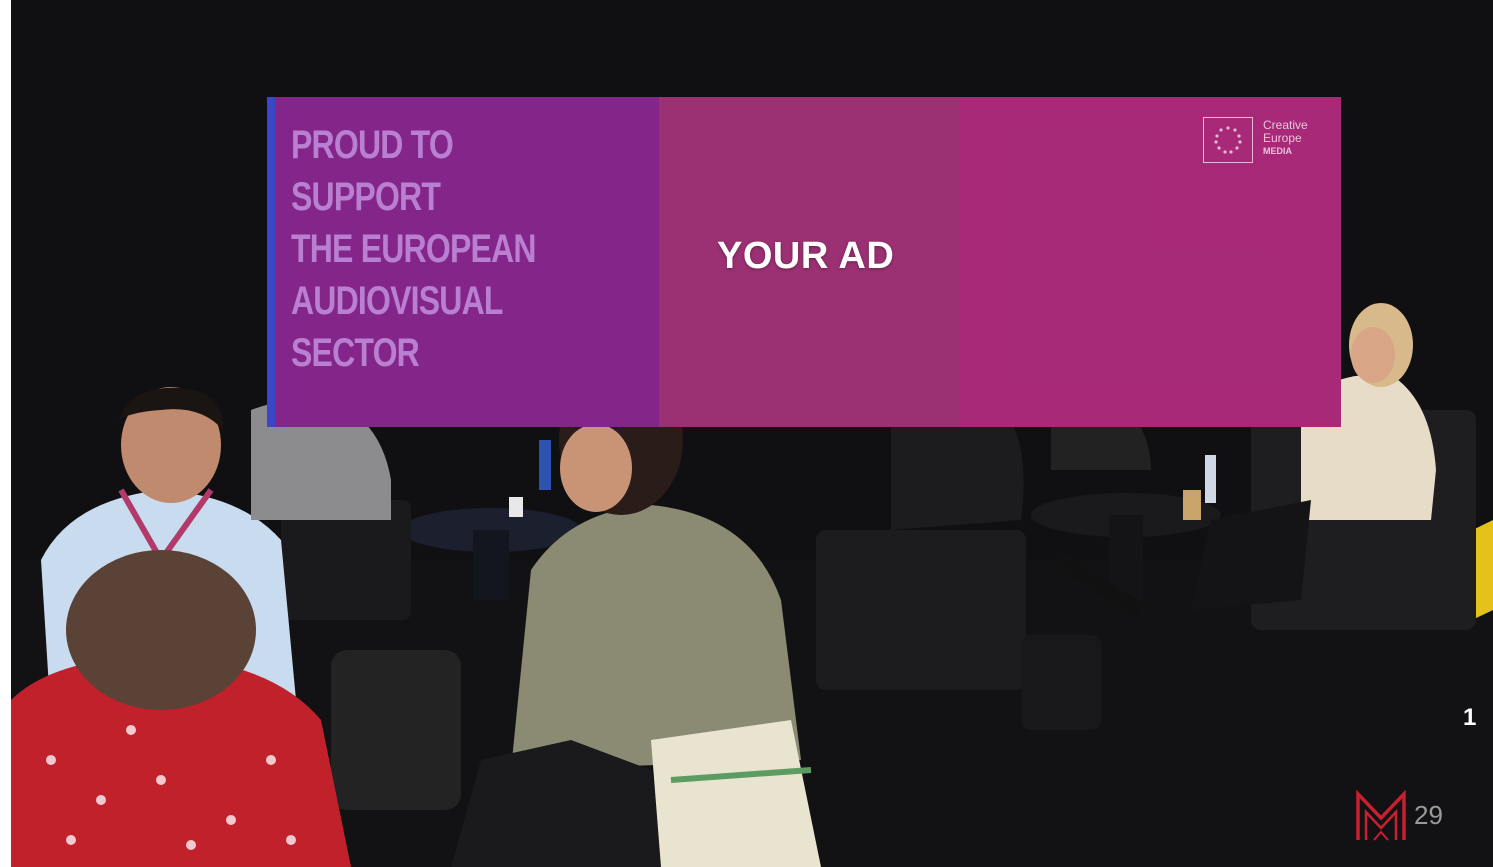  What do you see at coordinates (1285, 131) in the screenshot?
I see `creative-europe-name: Creative Europe` at bounding box center [1285, 131].